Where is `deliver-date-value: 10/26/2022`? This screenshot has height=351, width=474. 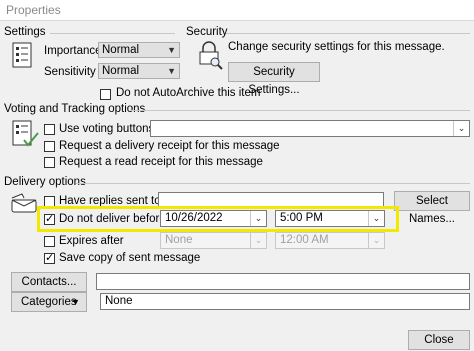 deliver-date-value: 10/26/2022 is located at coordinates (194, 218).